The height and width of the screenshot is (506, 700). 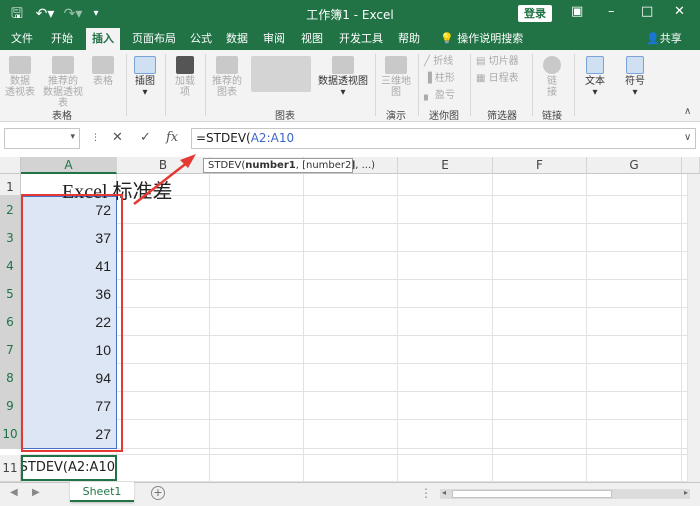 What do you see at coordinates (36, 492) in the screenshot?
I see `next-sheet-icon: ▶` at bounding box center [36, 492].